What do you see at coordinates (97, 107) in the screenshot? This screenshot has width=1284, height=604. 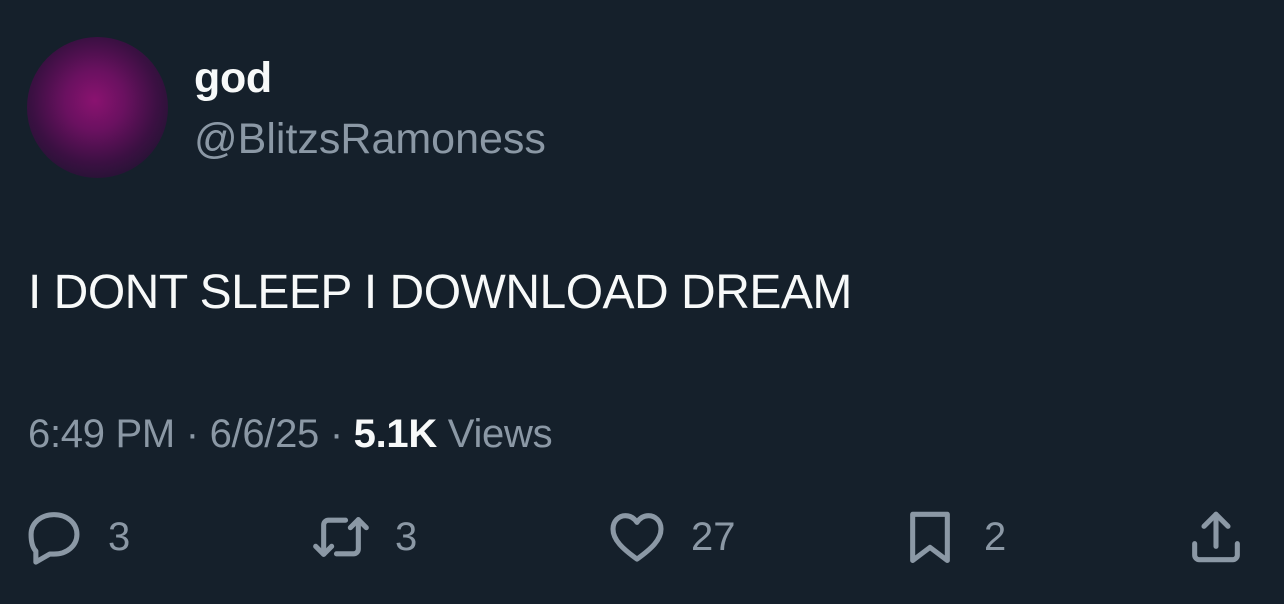 I see `avatar` at bounding box center [97, 107].